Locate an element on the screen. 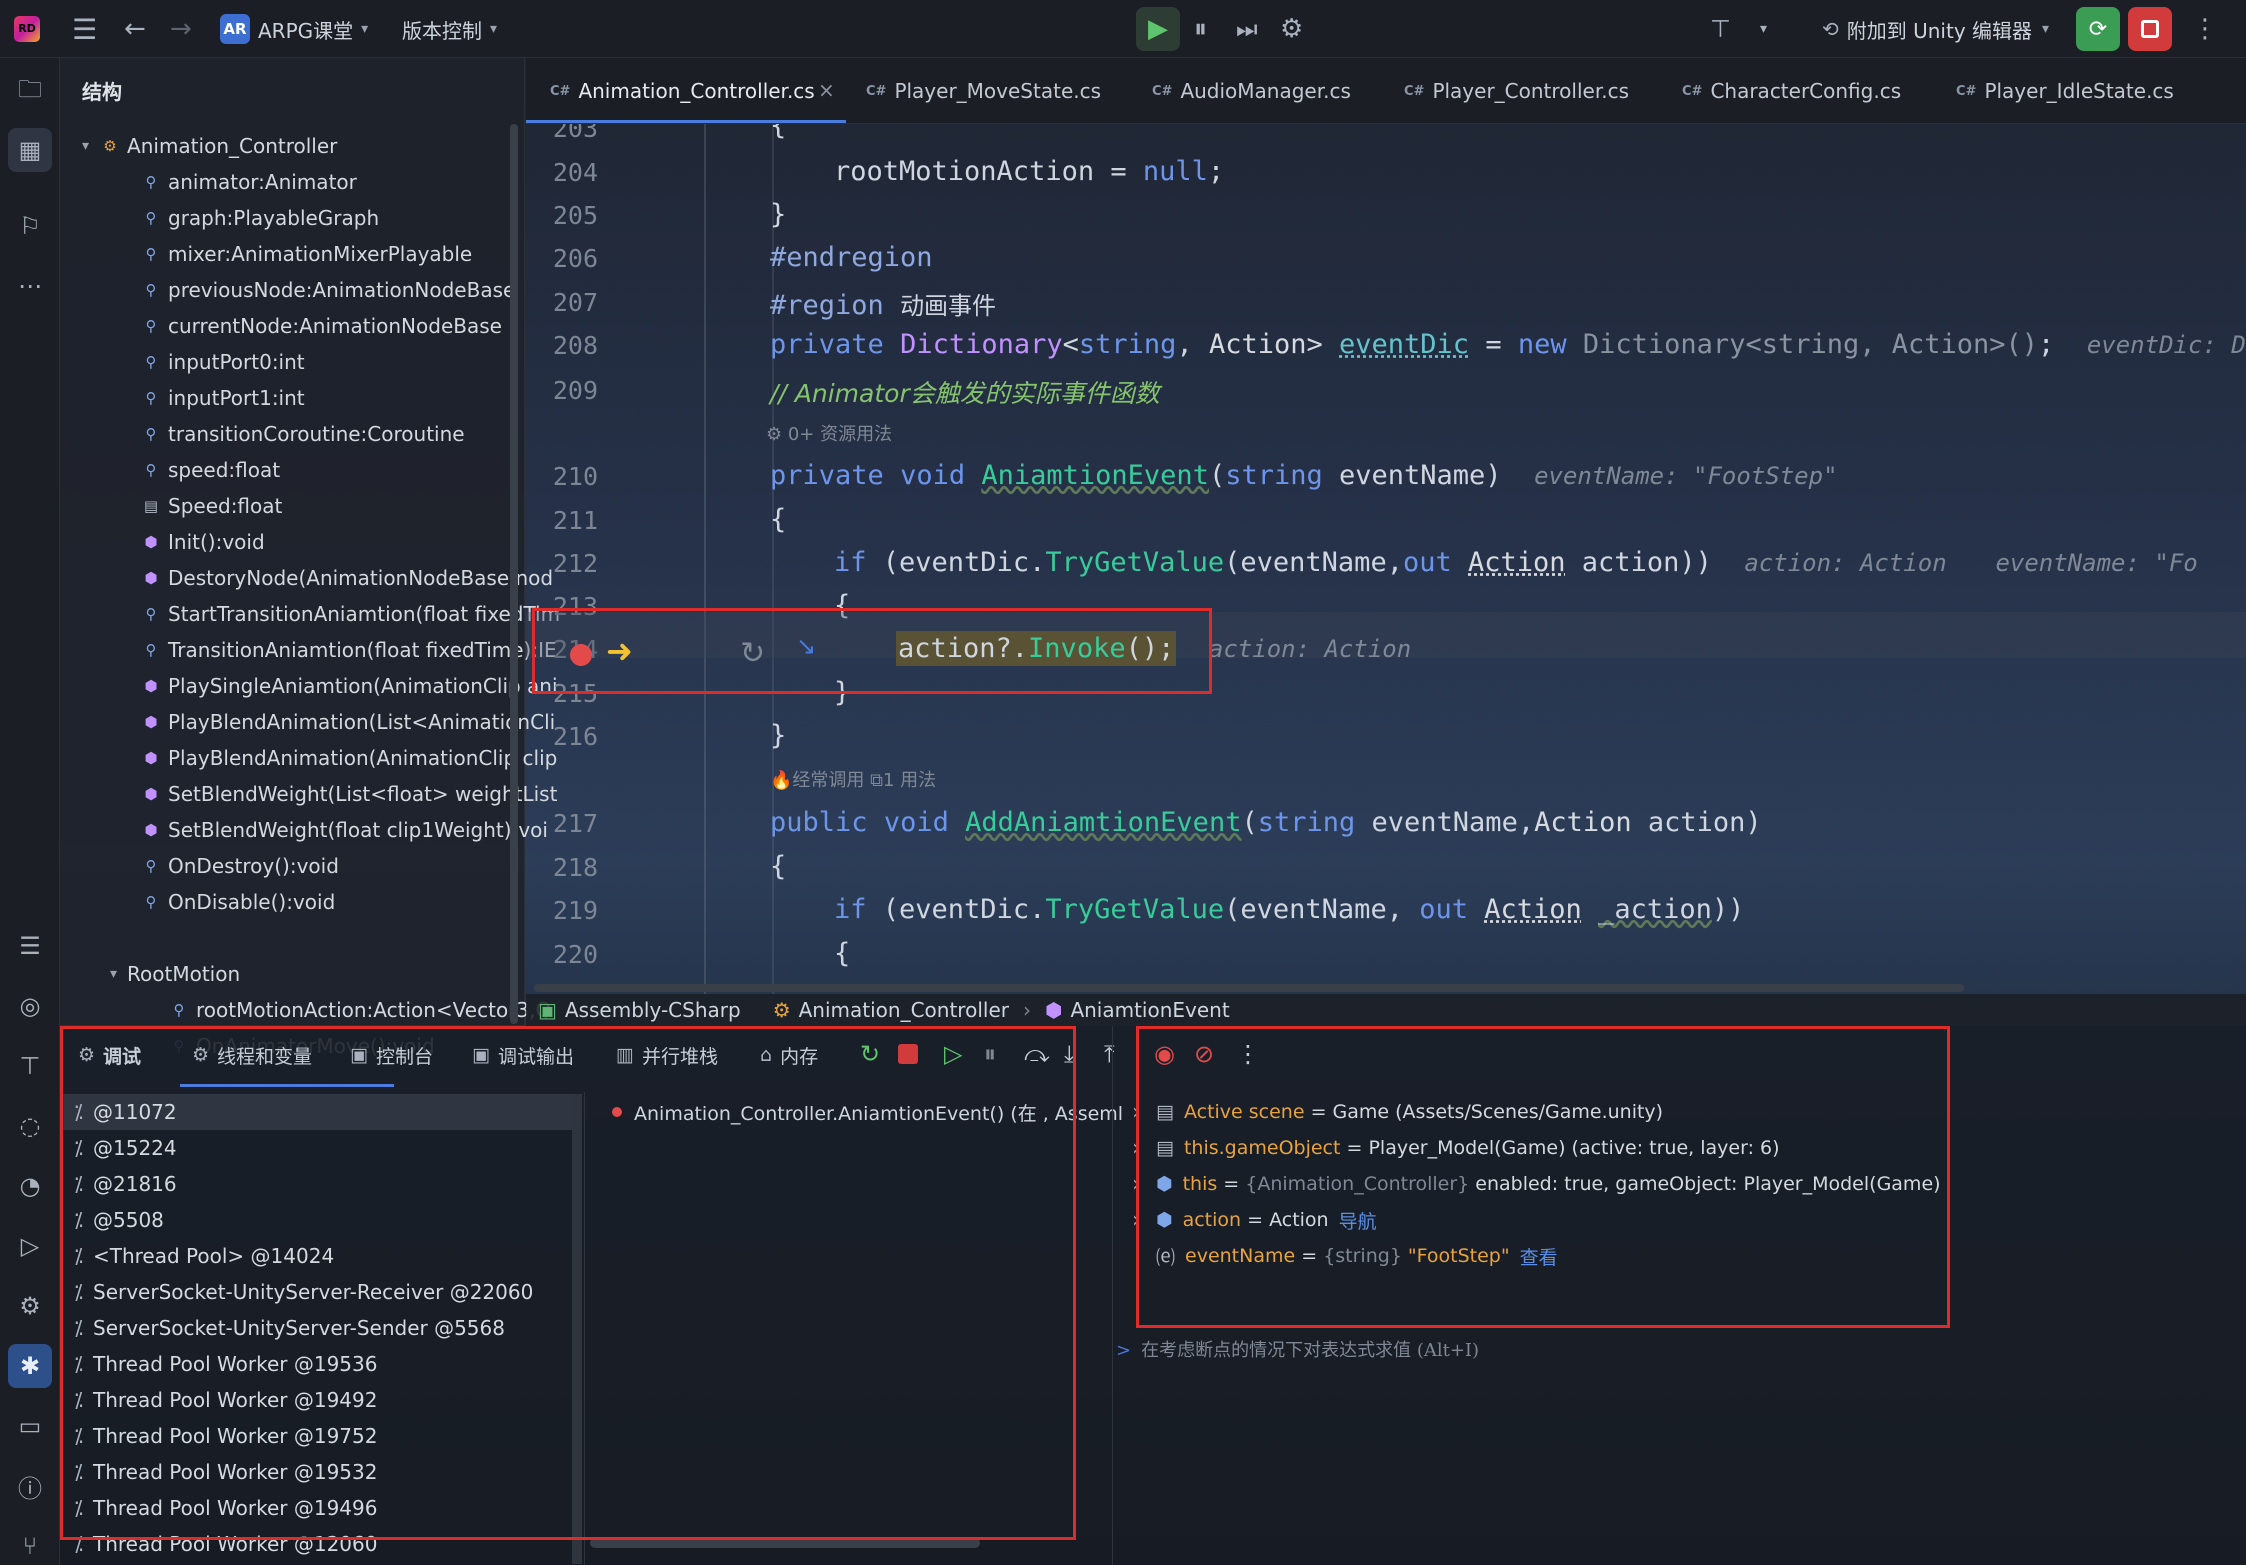 This screenshot has height=1565, width=2246. editor-tab: C# Animation_Controller.cs is located at coordinates (682, 91).